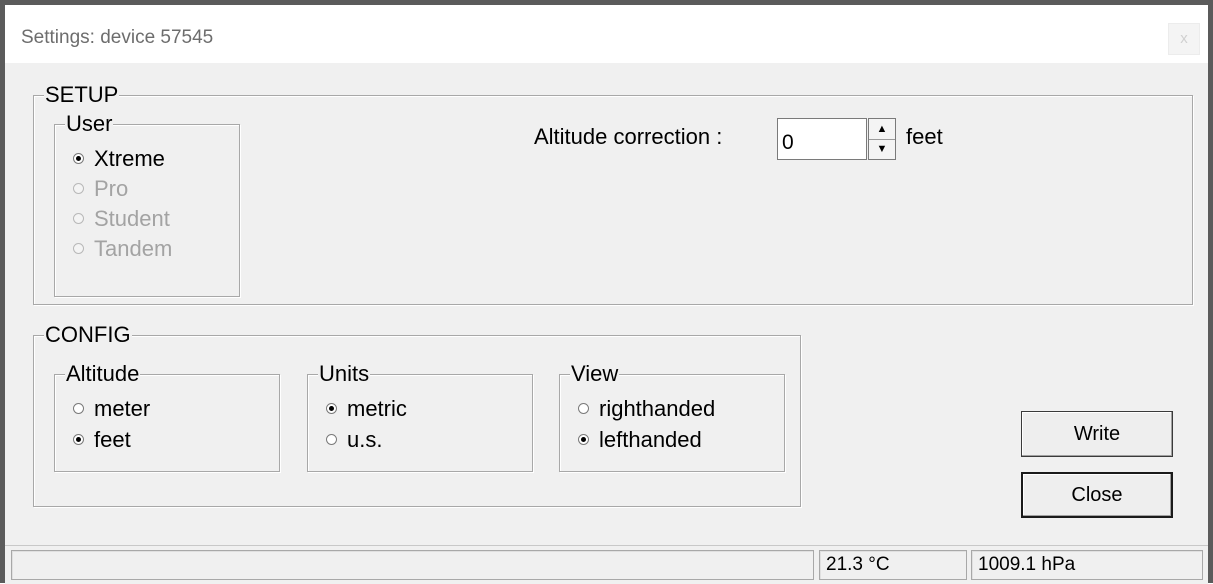 The image size is (1213, 584). I want to click on radio-units-us: u.s., so click(354, 440).